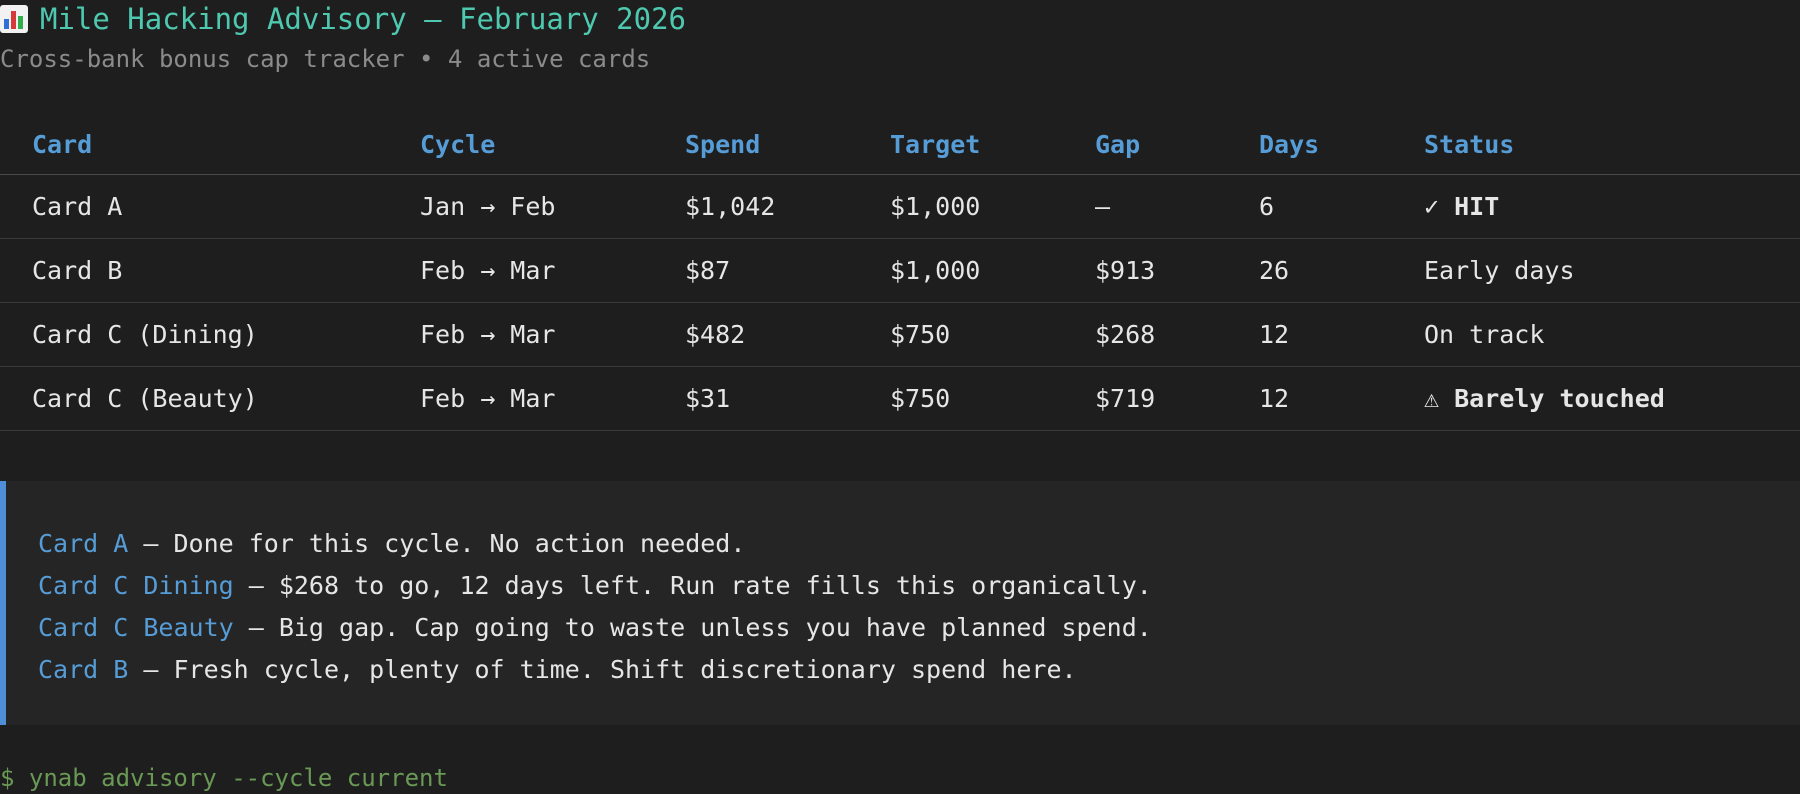 This screenshot has width=1800, height=794. I want to click on cell-spend: $87, so click(787, 270).